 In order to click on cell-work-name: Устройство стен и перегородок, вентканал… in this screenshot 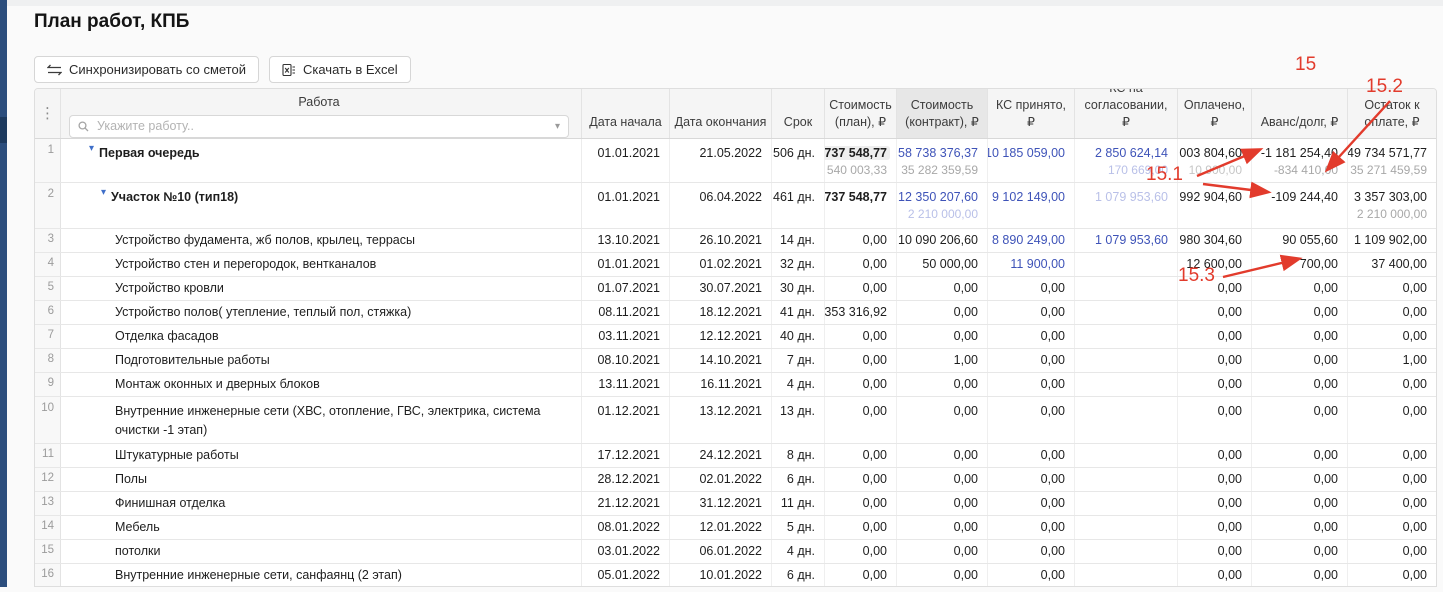, I will do `click(321, 264)`.